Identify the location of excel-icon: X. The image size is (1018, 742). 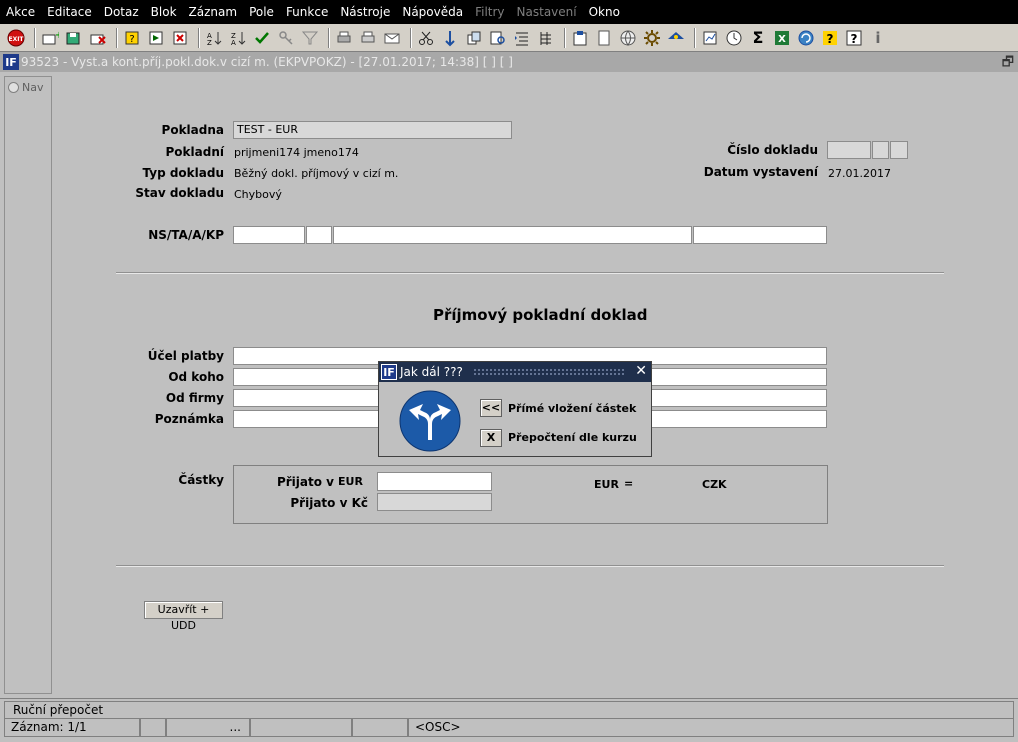
(782, 38).